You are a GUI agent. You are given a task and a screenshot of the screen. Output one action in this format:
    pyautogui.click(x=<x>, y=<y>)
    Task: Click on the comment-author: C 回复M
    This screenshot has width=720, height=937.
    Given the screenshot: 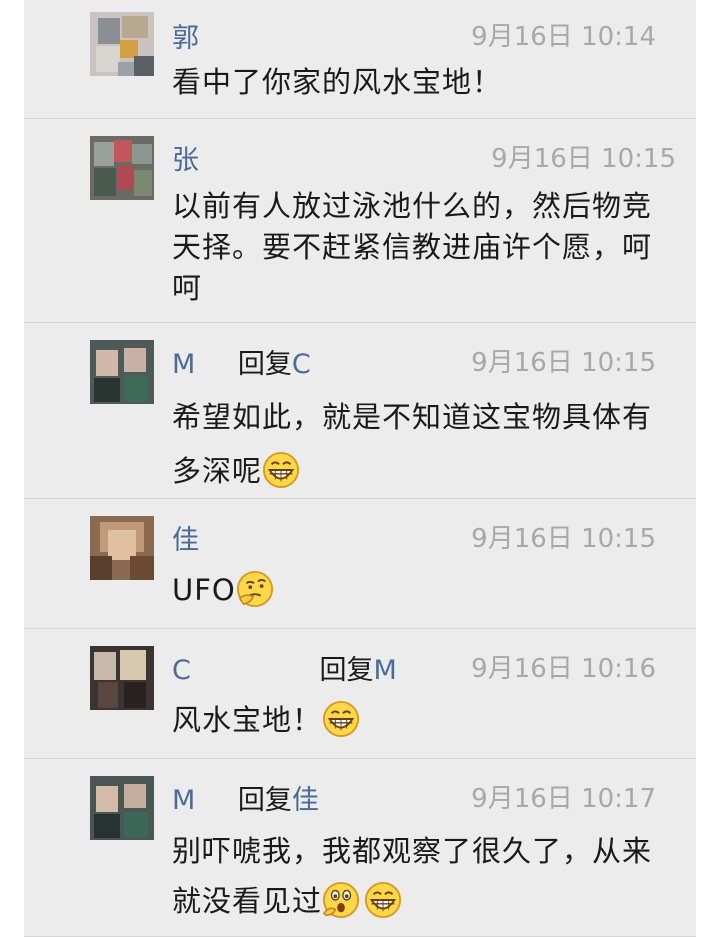 What is the action you would take?
    pyautogui.click(x=284, y=667)
    